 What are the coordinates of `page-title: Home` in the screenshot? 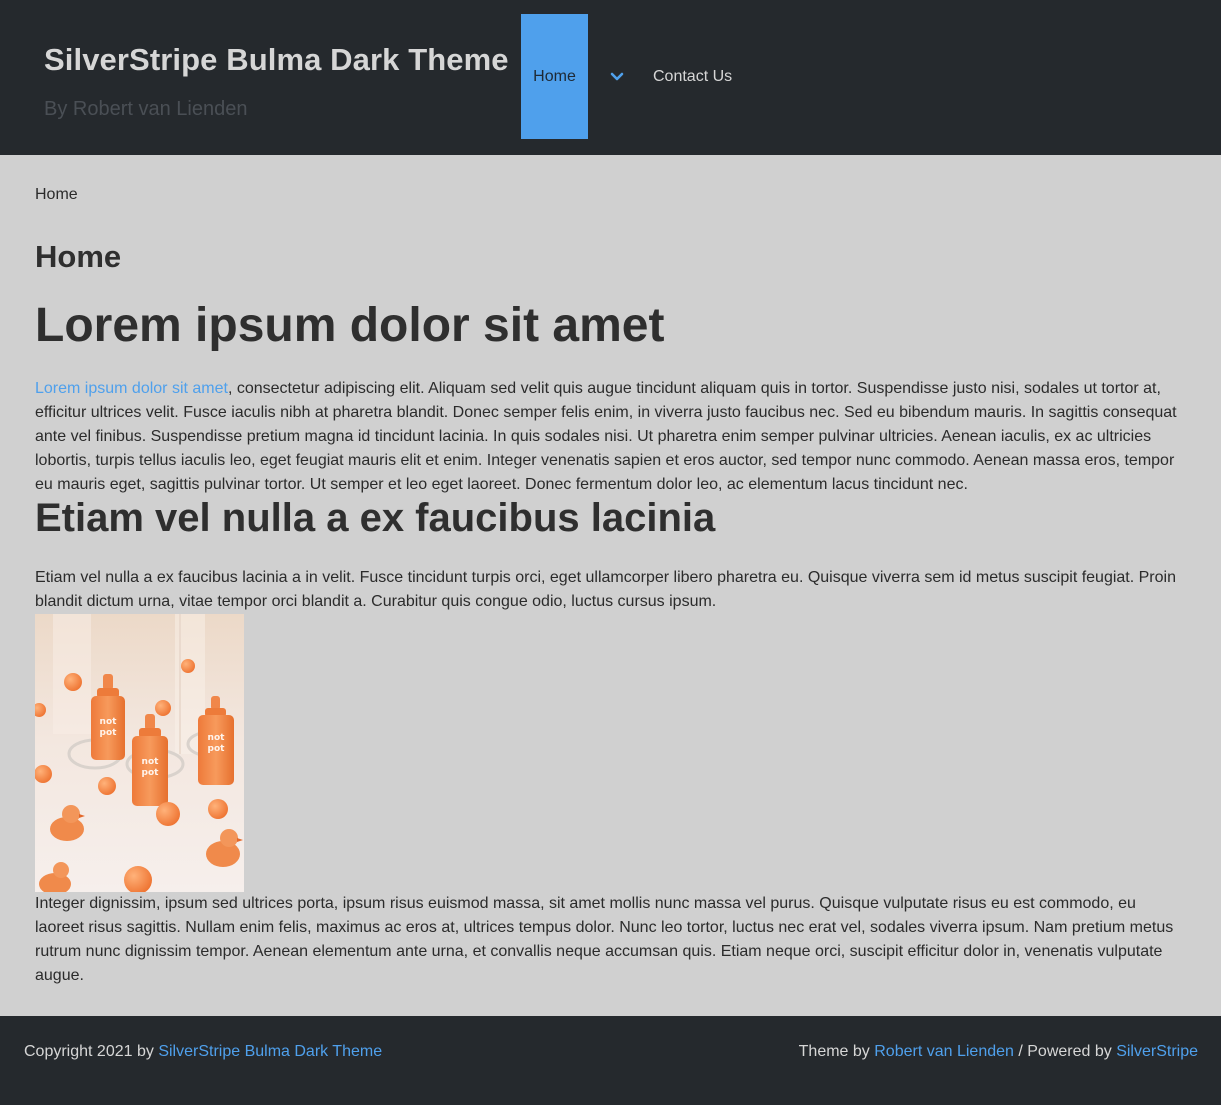 It's located at (78, 256).